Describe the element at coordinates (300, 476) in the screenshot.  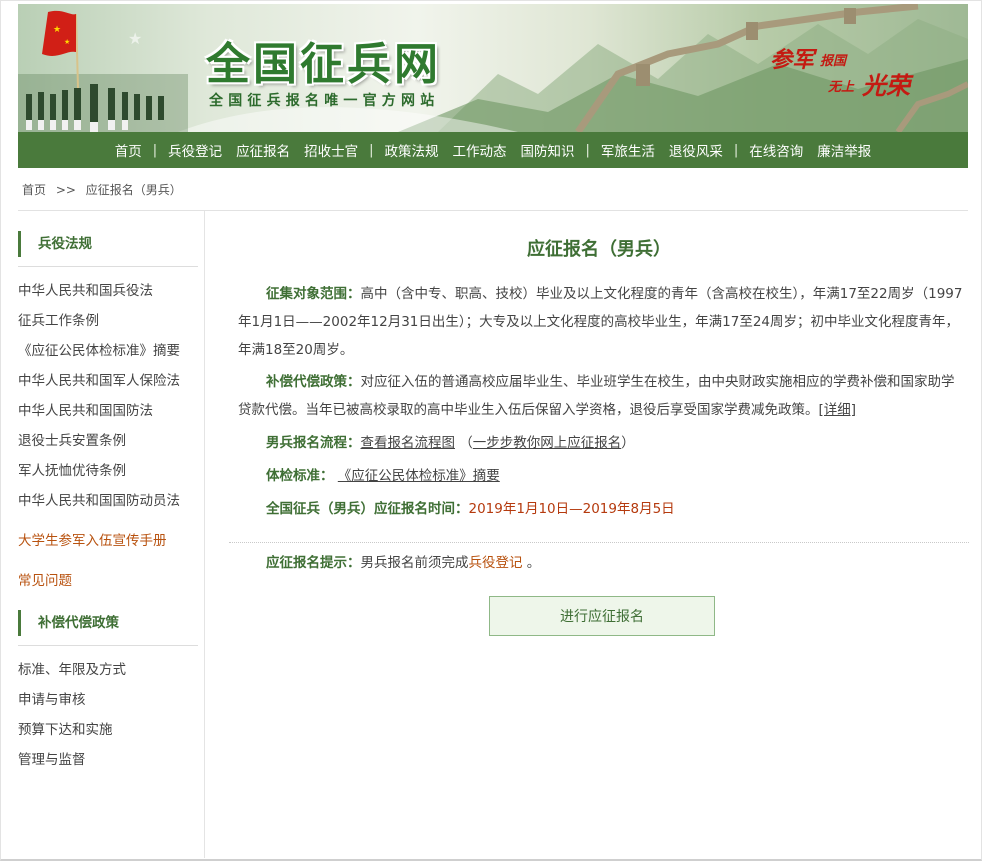
I see `exam-label: 体检标准：` at that location.